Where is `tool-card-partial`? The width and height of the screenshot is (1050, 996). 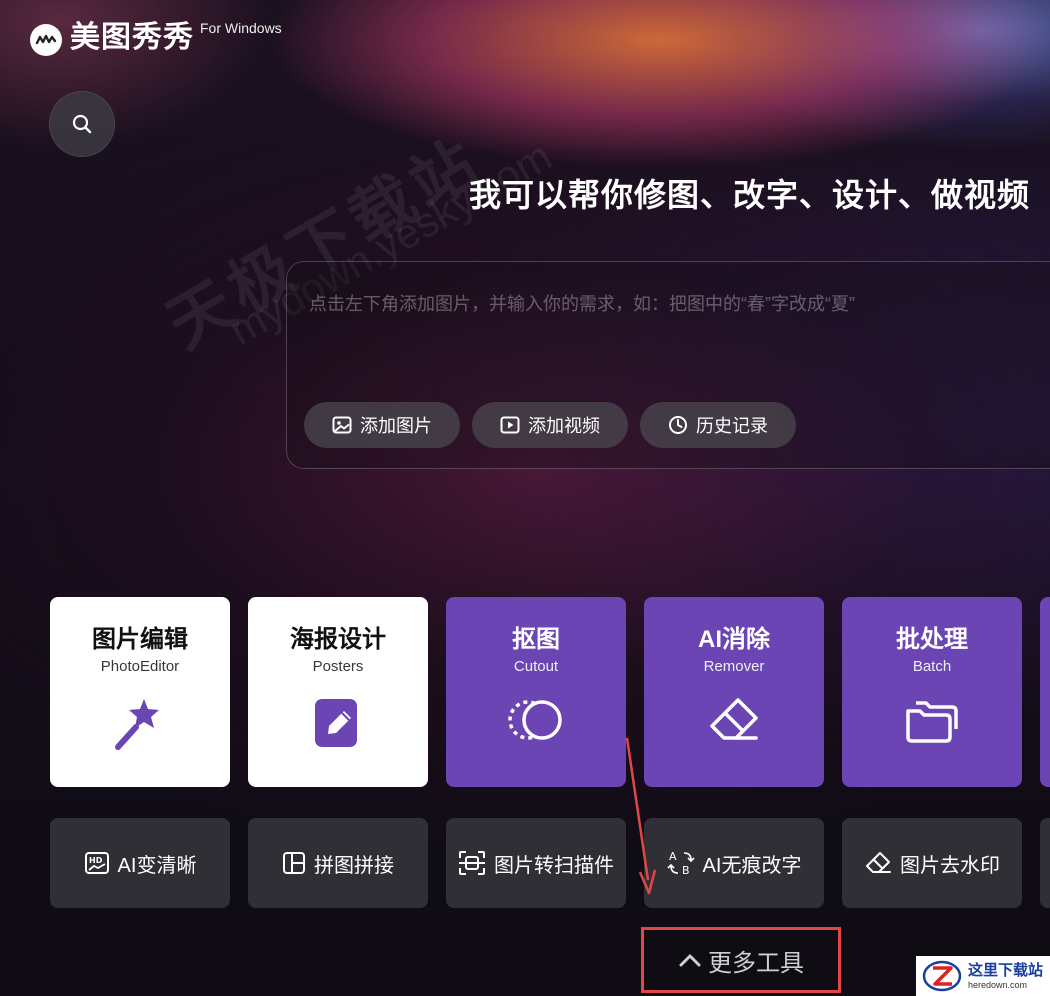
tool-card-partial is located at coordinates (1045, 692).